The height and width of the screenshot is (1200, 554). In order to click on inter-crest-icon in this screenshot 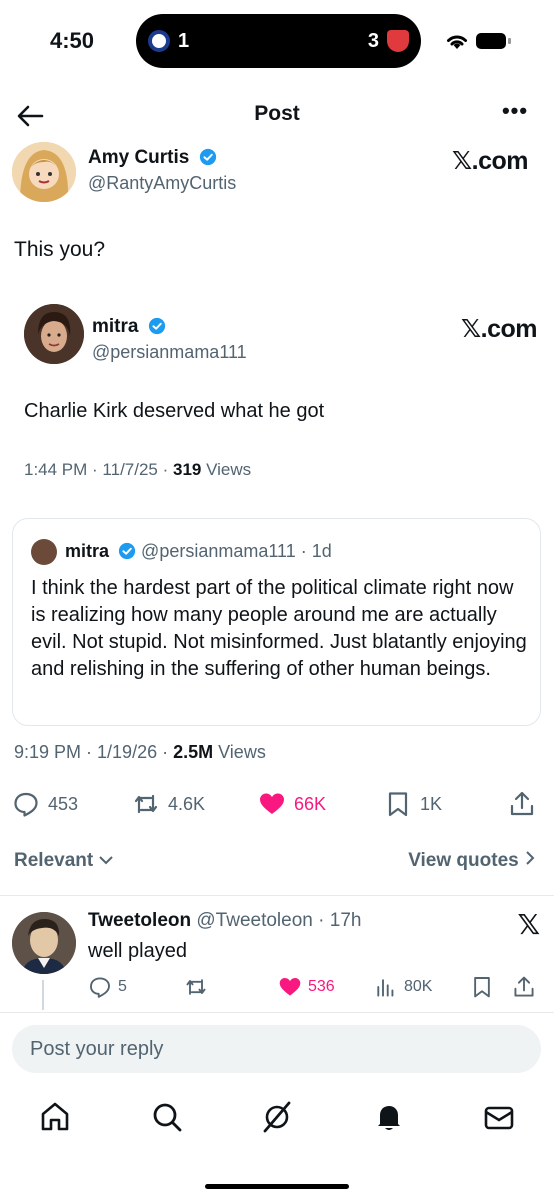, I will do `click(159, 41)`.